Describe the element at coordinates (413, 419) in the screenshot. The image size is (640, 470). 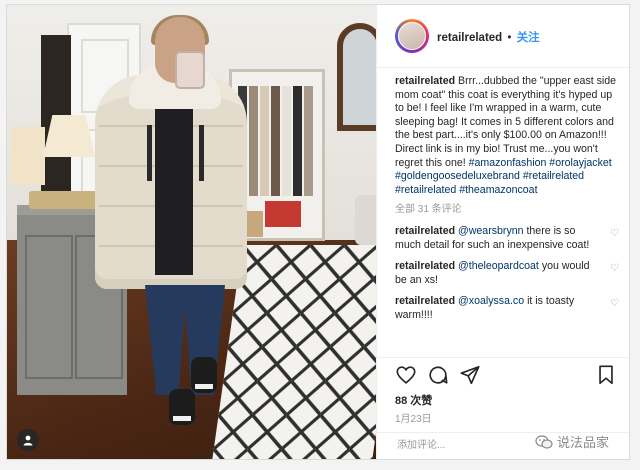
I see `post-date: 1月23日` at that location.